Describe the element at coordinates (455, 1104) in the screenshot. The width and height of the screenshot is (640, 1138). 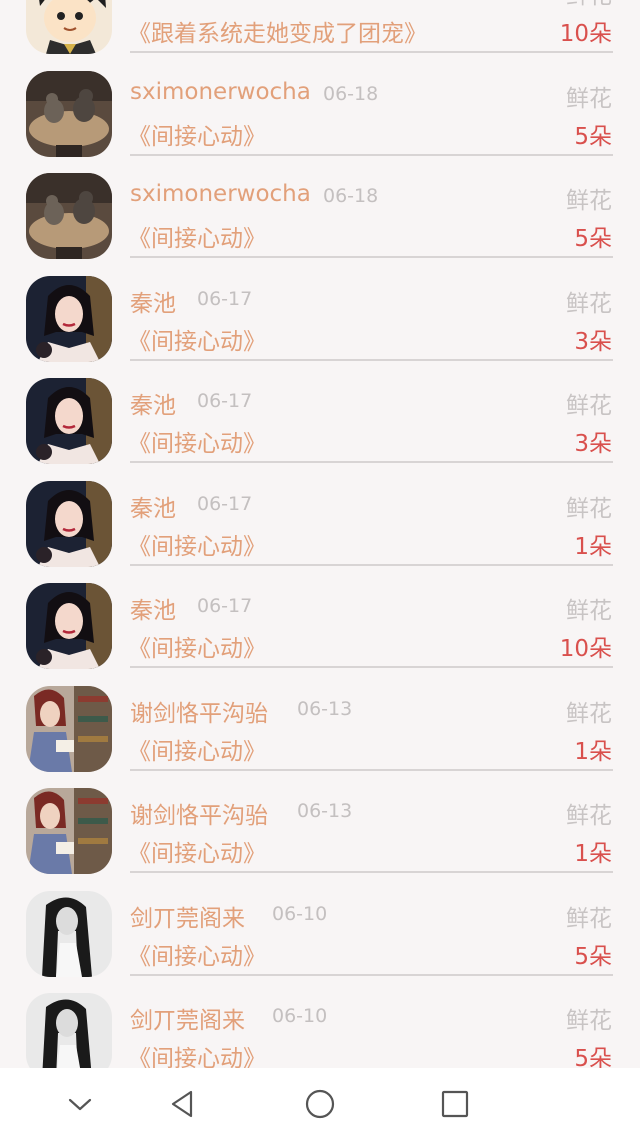
I see `recents-square-icon` at that location.